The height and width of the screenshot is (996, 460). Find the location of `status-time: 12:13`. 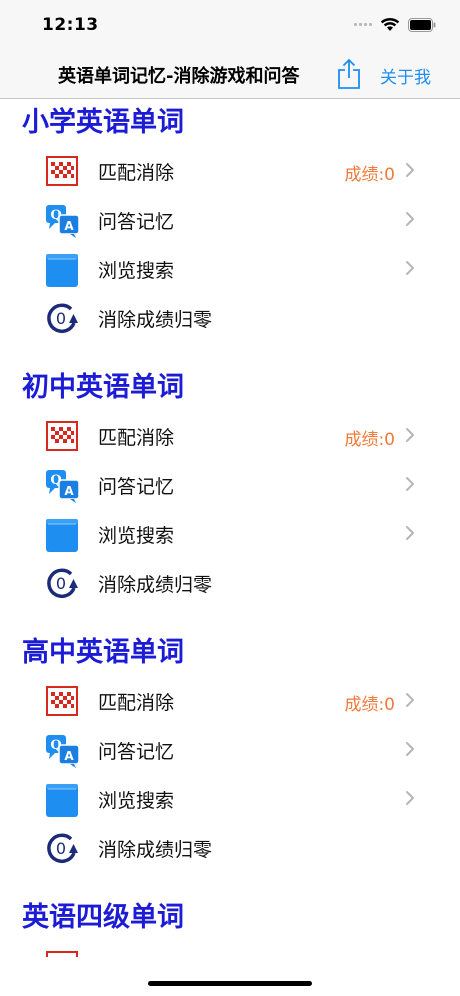

status-time: 12:13 is located at coordinates (70, 25).